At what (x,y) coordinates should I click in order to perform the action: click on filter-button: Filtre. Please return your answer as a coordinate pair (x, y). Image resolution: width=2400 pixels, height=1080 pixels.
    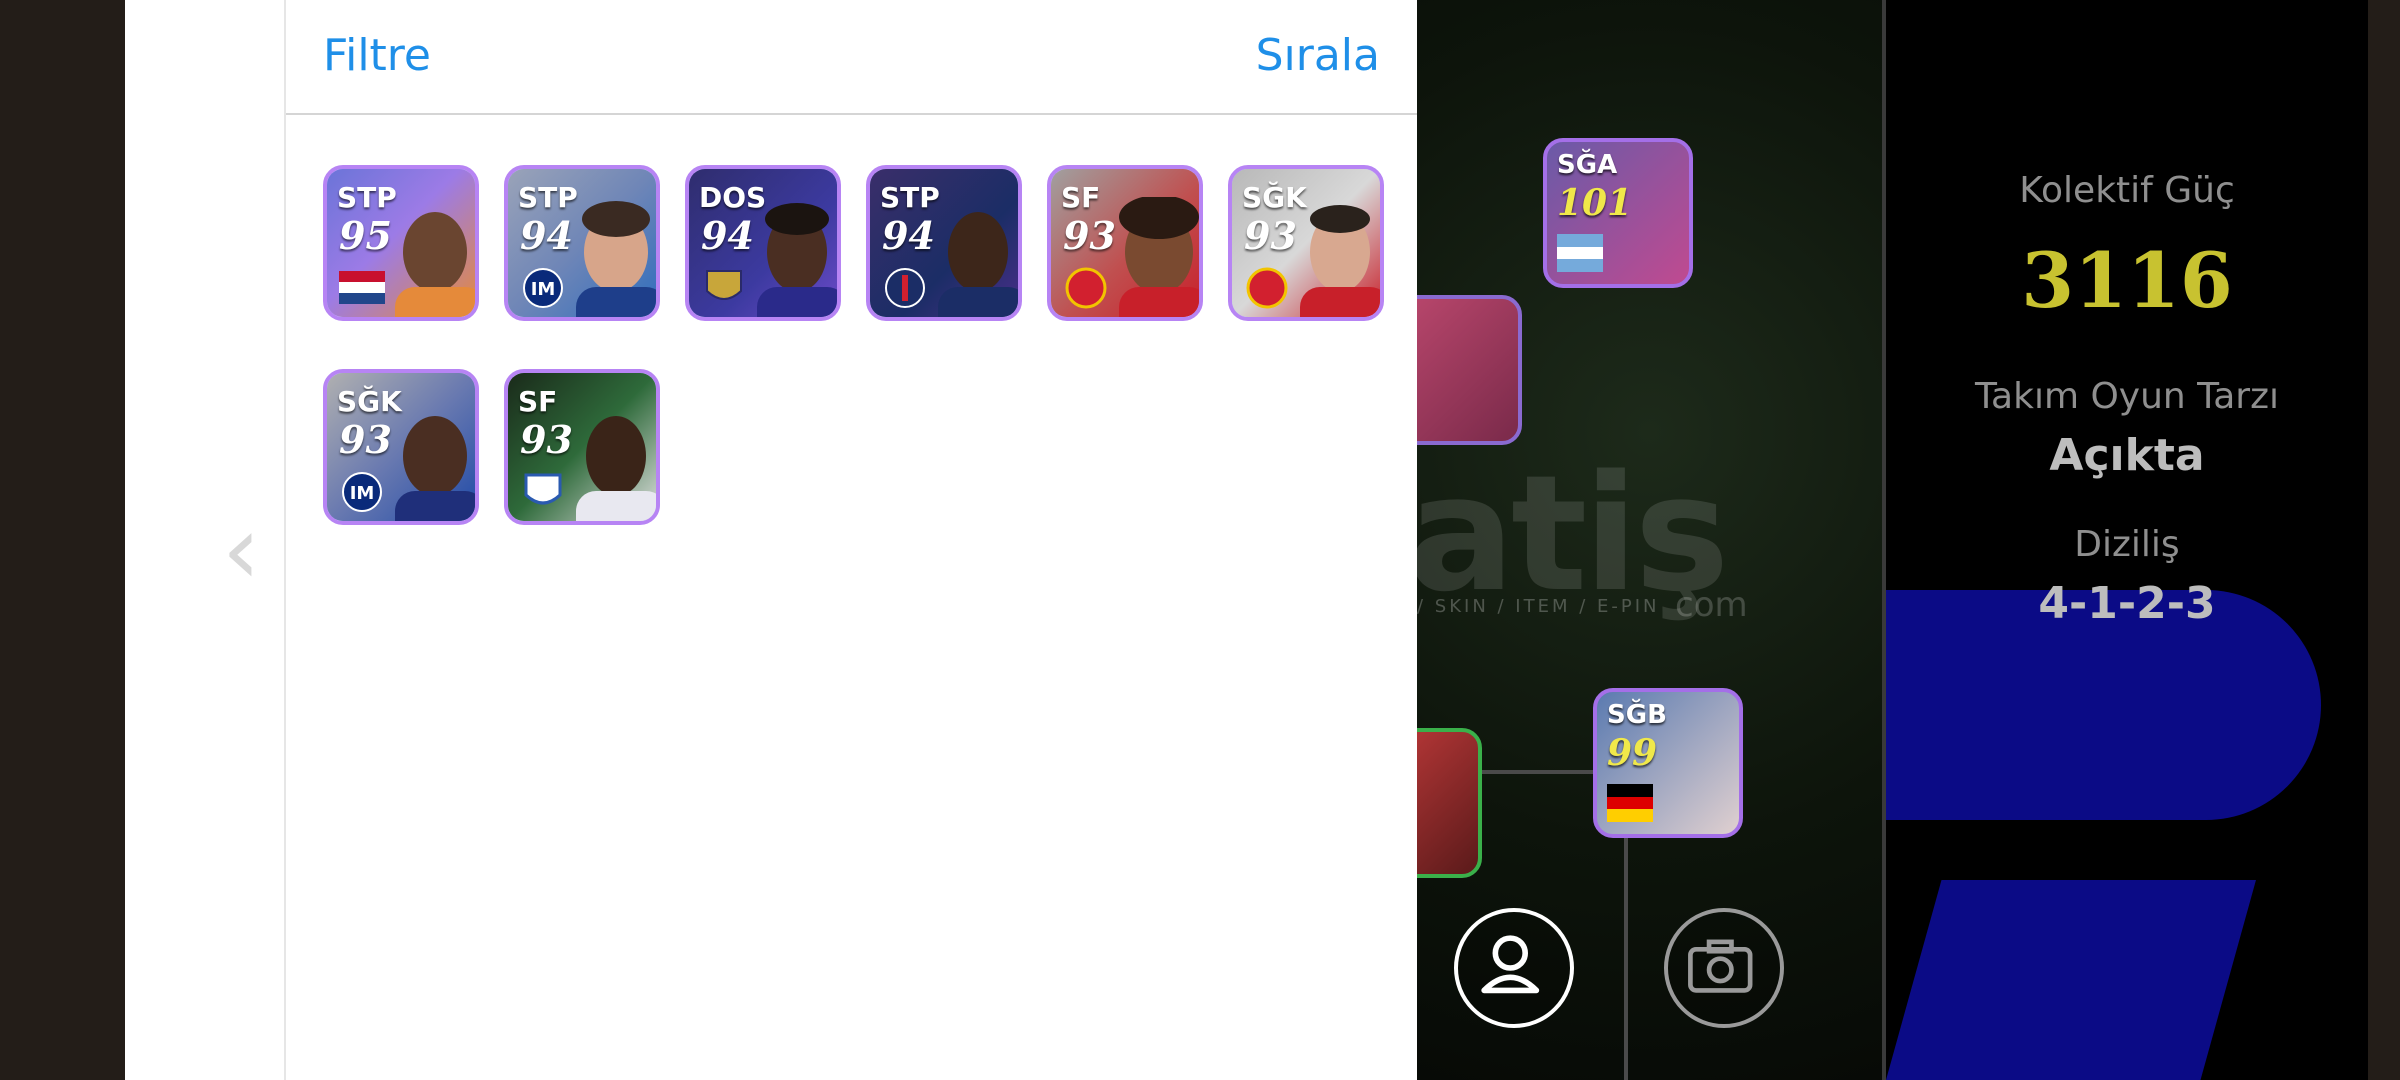
    Looking at the image, I should click on (377, 55).